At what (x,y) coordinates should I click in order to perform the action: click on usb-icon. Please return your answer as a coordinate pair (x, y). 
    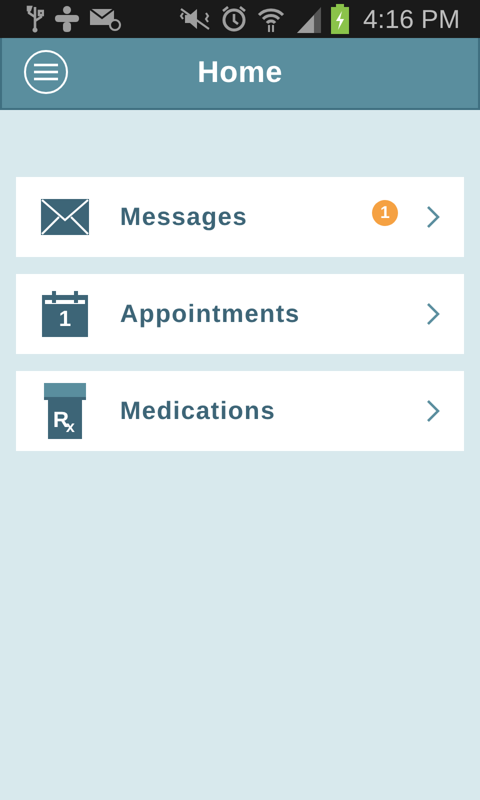
    Looking at the image, I should click on (35, 19).